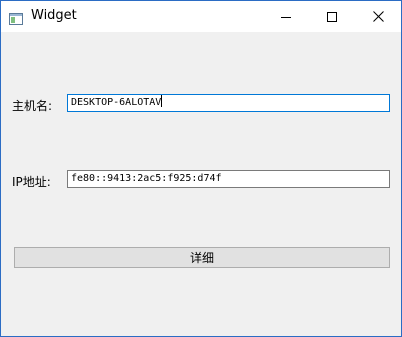  Describe the element at coordinates (54, 15) in the screenshot. I see `window-title: Widget` at that location.